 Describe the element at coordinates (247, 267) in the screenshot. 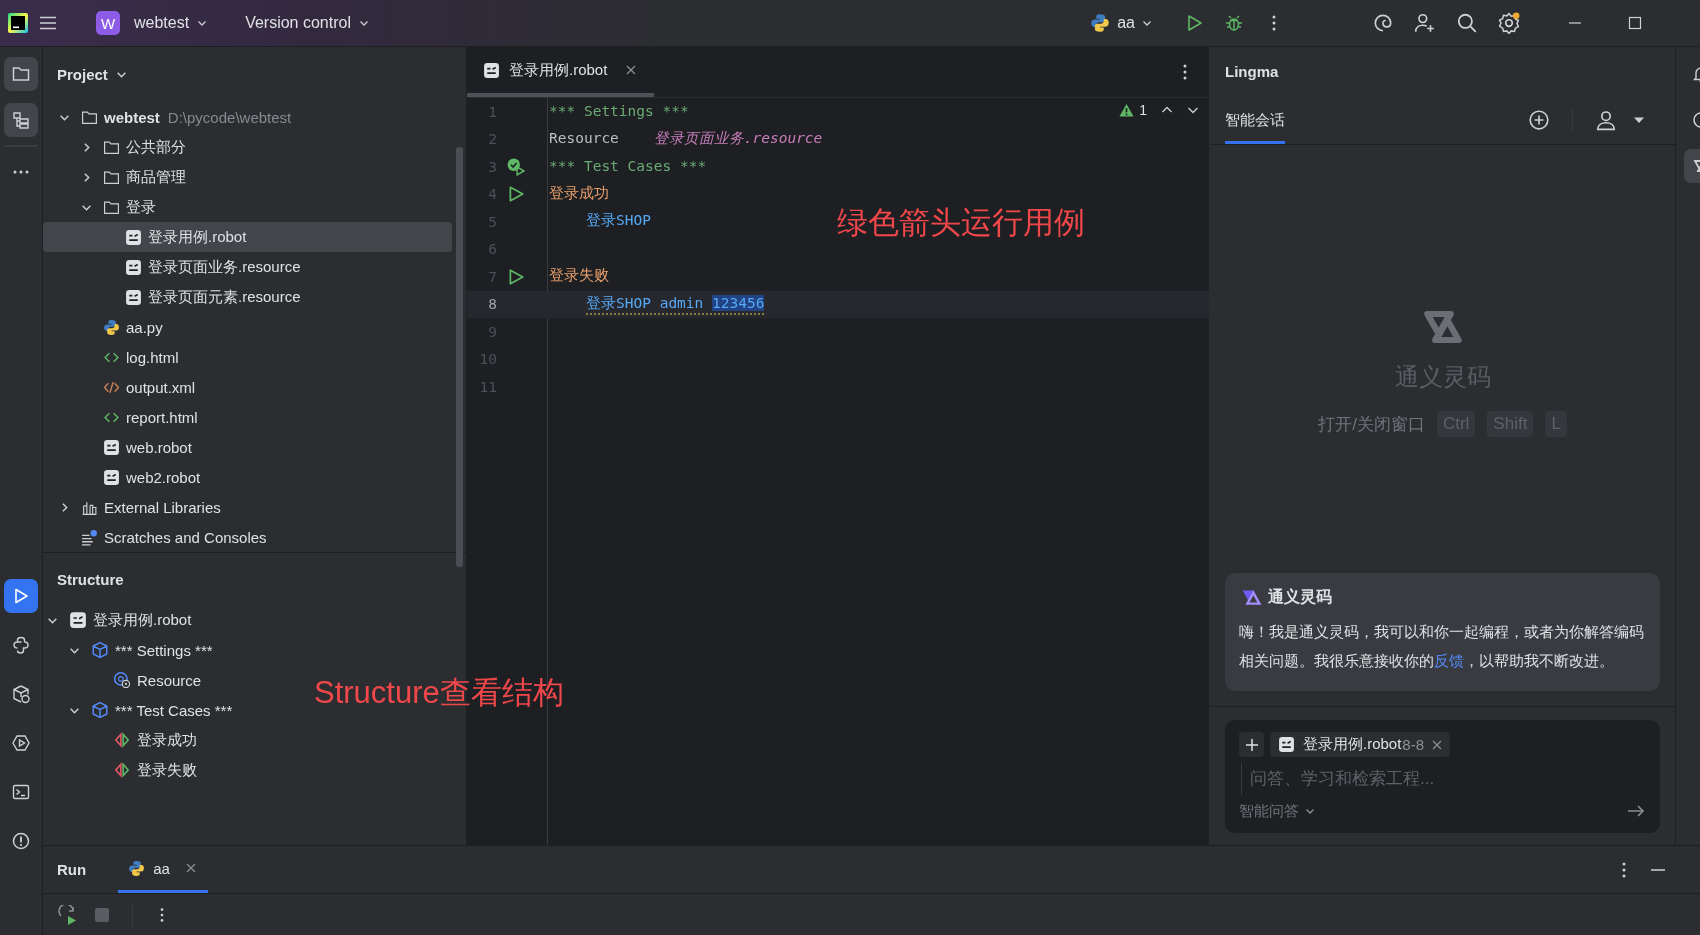

I see `tree-item: 登录页面业务.resource` at that location.